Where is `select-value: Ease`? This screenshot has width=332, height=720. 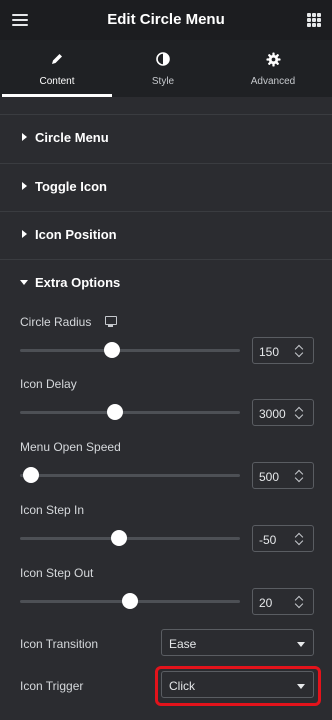
select-value: Ease is located at coordinates (183, 644).